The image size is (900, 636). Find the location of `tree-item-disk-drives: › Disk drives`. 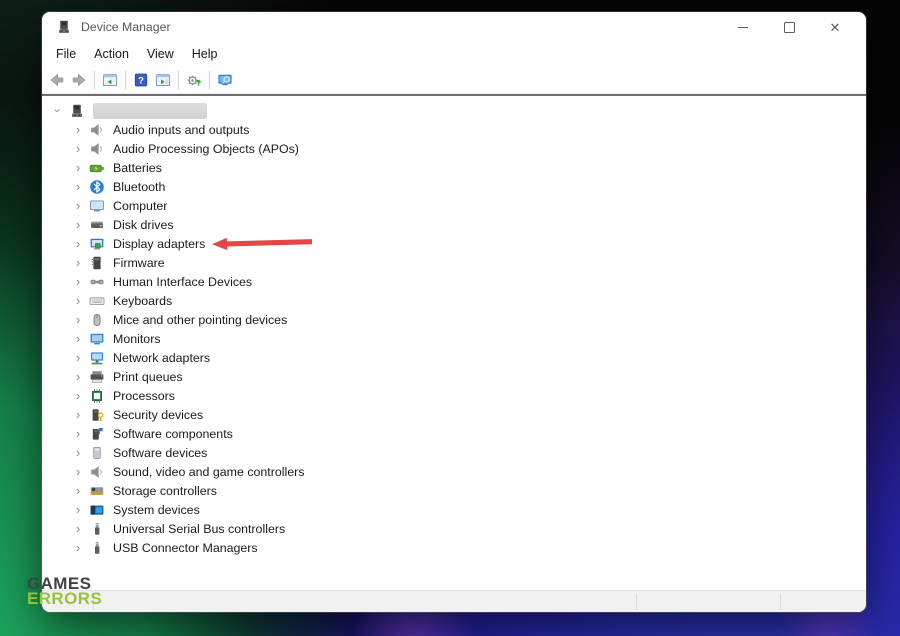

tree-item-disk-drives: › Disk drives is located at coordinates (454, 224).